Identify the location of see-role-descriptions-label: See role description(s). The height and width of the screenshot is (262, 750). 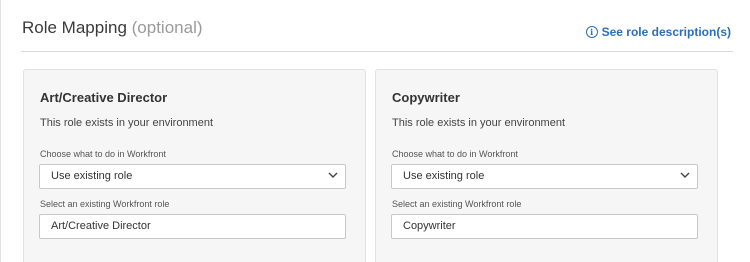
(666, 32).